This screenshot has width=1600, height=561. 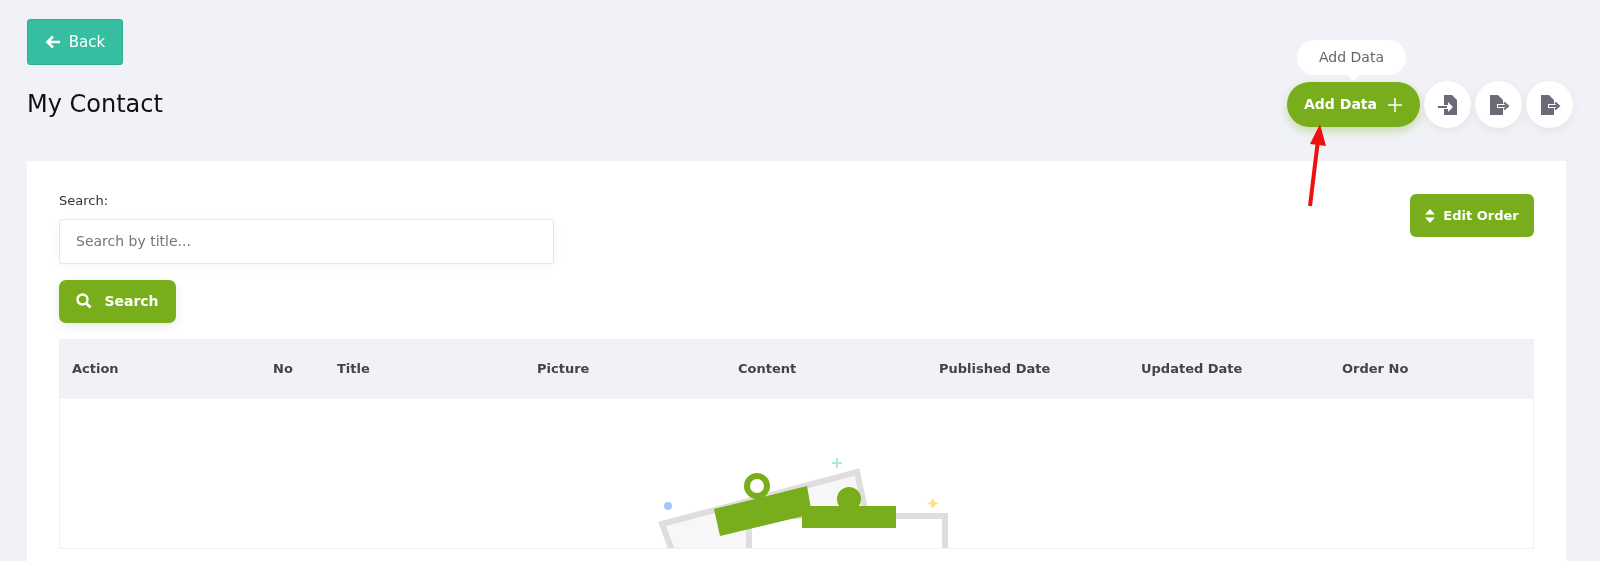 I want to click on back-button: Back, so click(x=75, y=42).